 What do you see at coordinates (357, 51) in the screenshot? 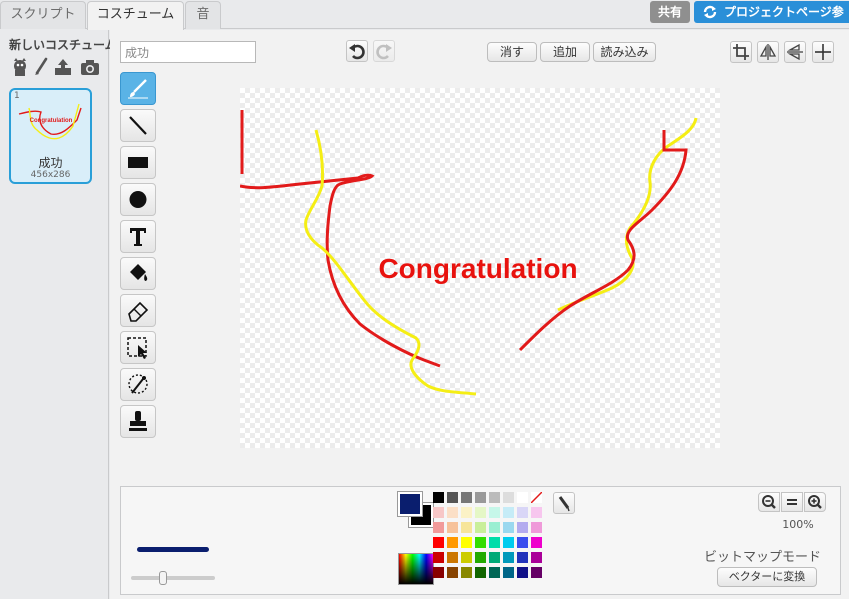
I see `undo-button` at bounding box center [357, 51].